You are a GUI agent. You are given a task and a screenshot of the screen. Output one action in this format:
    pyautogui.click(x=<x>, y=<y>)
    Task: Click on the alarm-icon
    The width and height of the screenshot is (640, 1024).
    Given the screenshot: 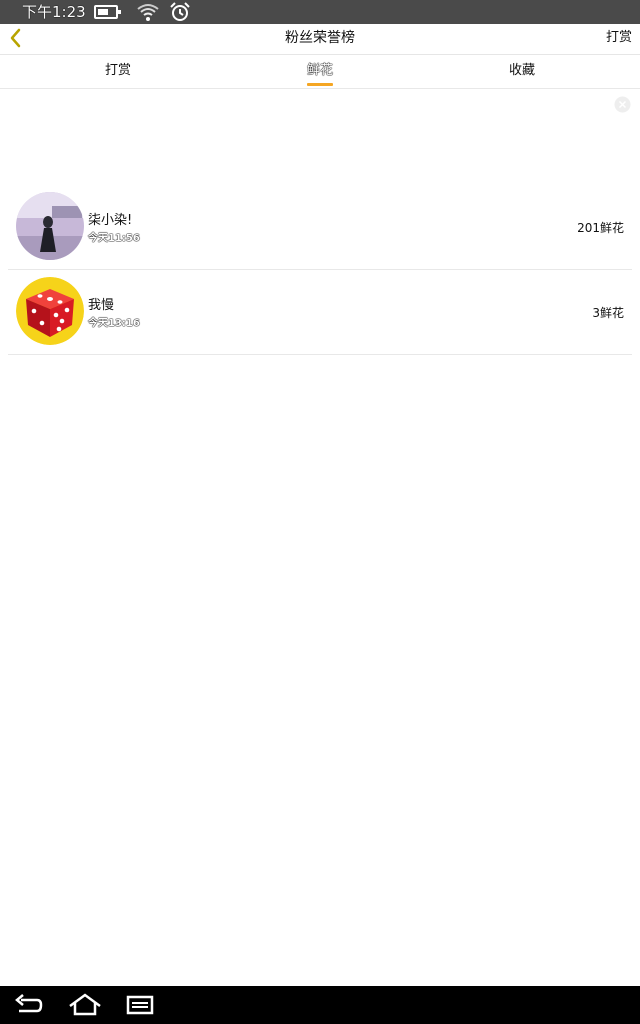 What is the action you would take?
    pyautogui.click(x=180, y=11)
    